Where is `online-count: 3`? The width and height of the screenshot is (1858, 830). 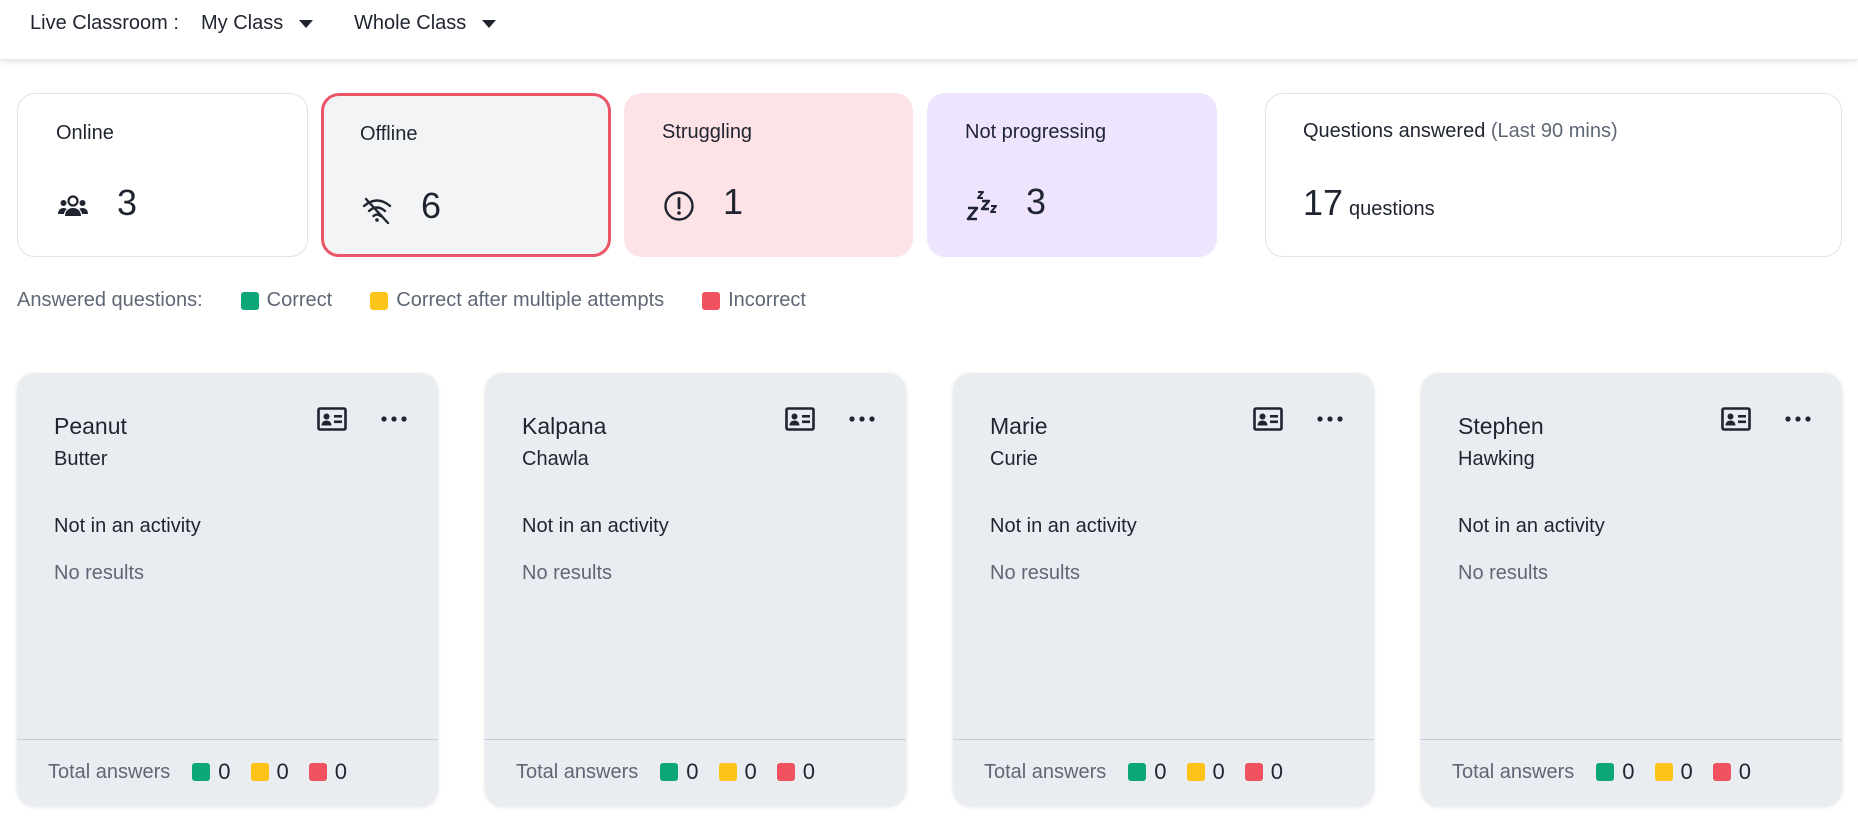 online-count: 3 is located at coordinates (127, 202).